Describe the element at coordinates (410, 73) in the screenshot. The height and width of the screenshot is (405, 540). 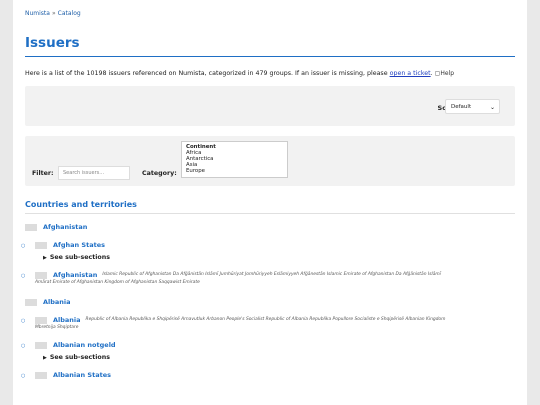
I see `open-ticket-link: open a ticket` at that location.